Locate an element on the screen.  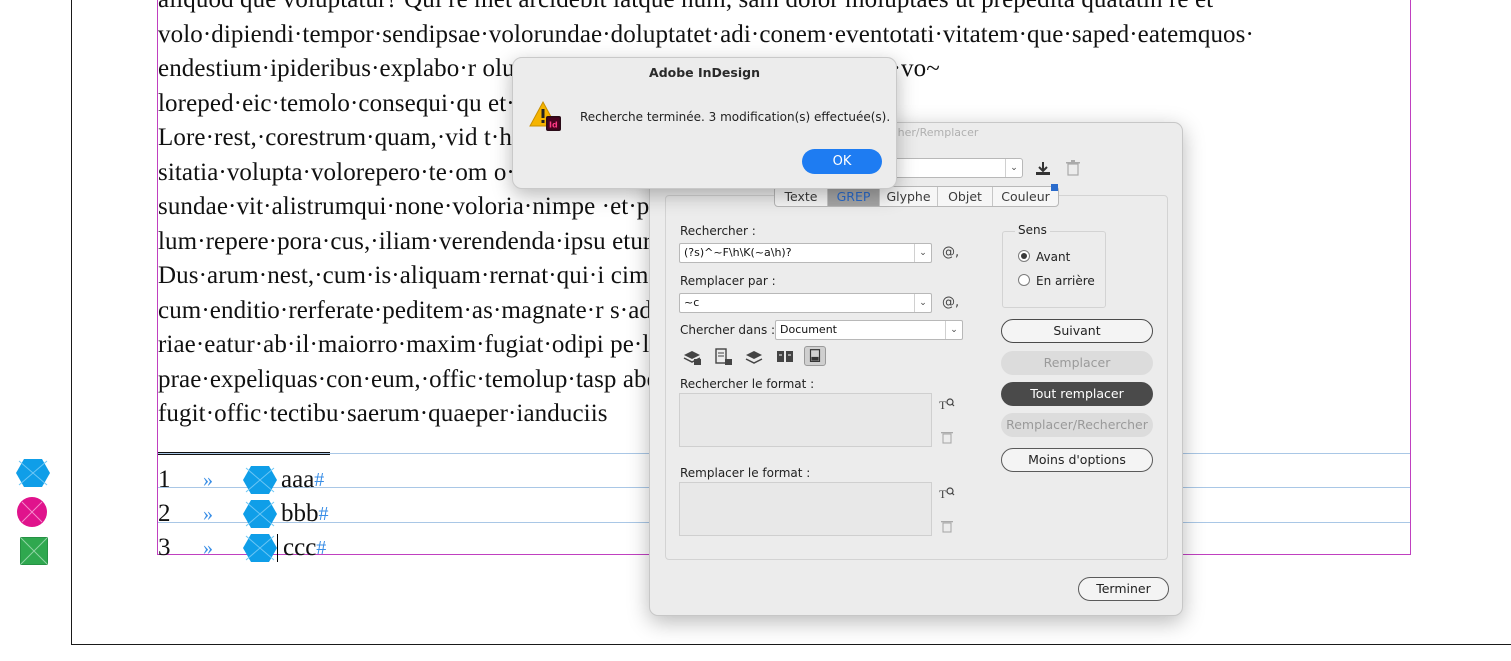
footnote-text: bbb is located at coordinates (300, 513).